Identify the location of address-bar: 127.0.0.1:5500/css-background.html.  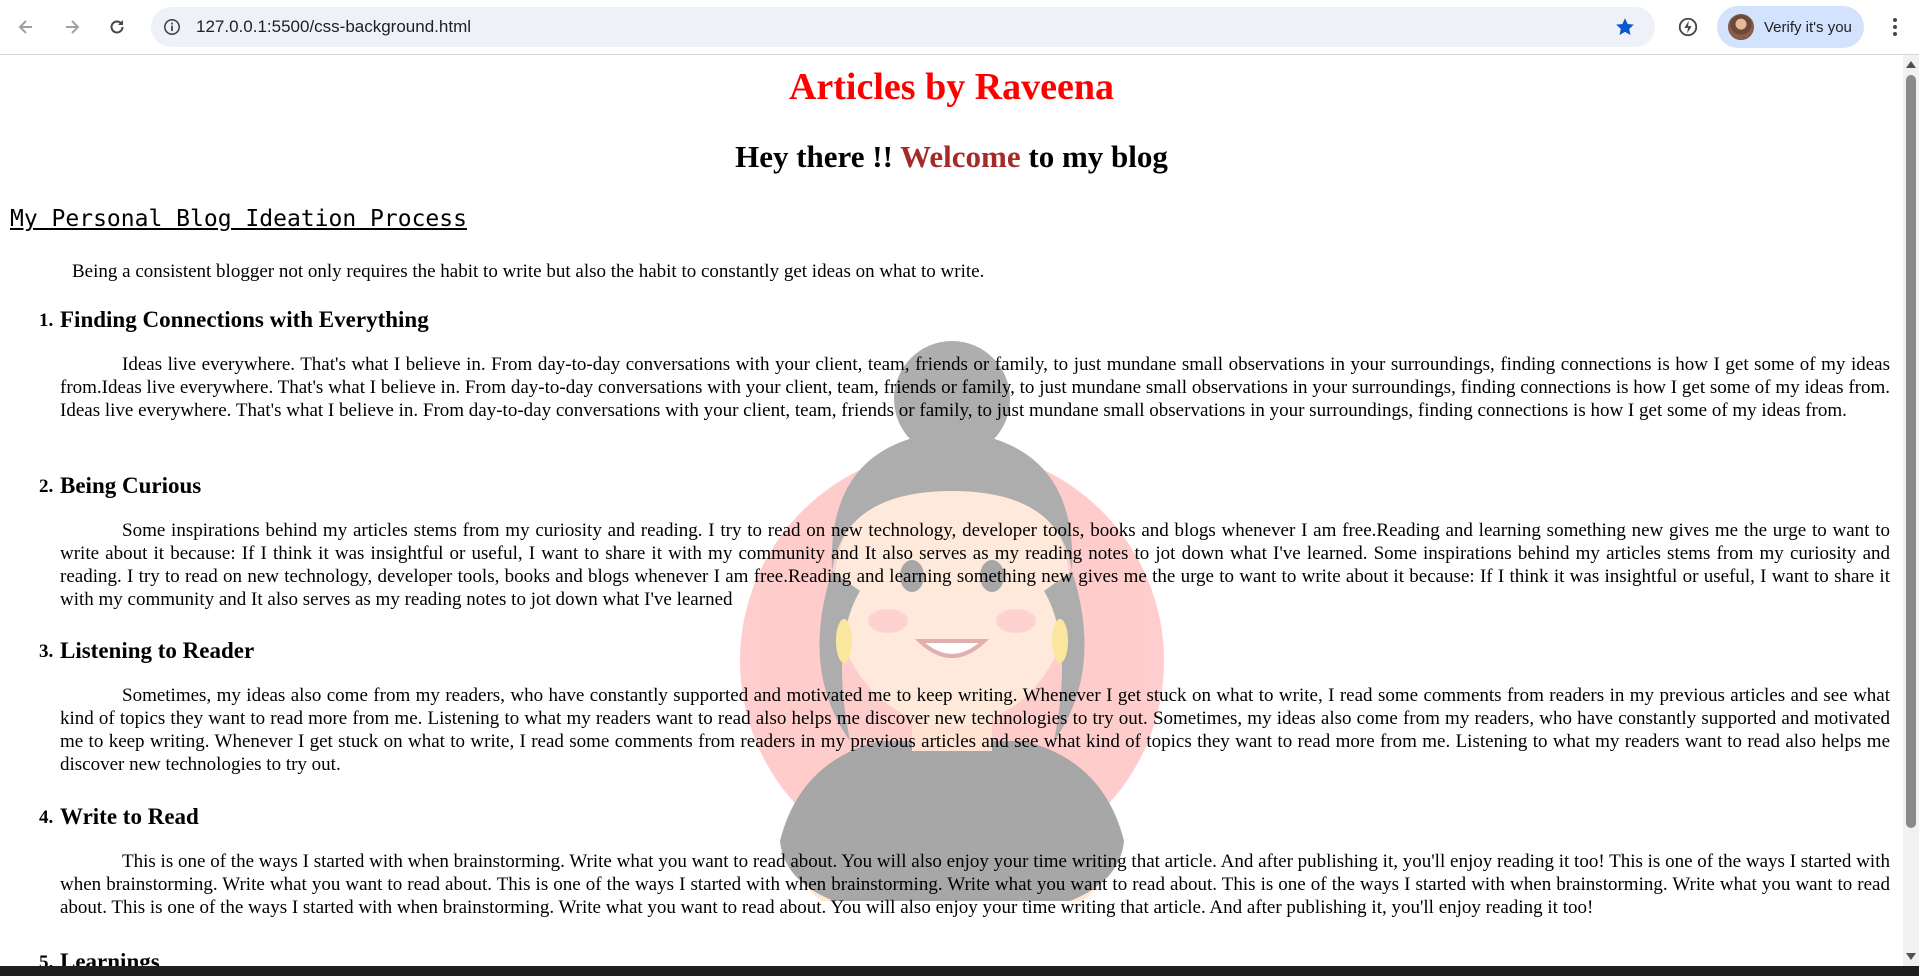
(903, 27).